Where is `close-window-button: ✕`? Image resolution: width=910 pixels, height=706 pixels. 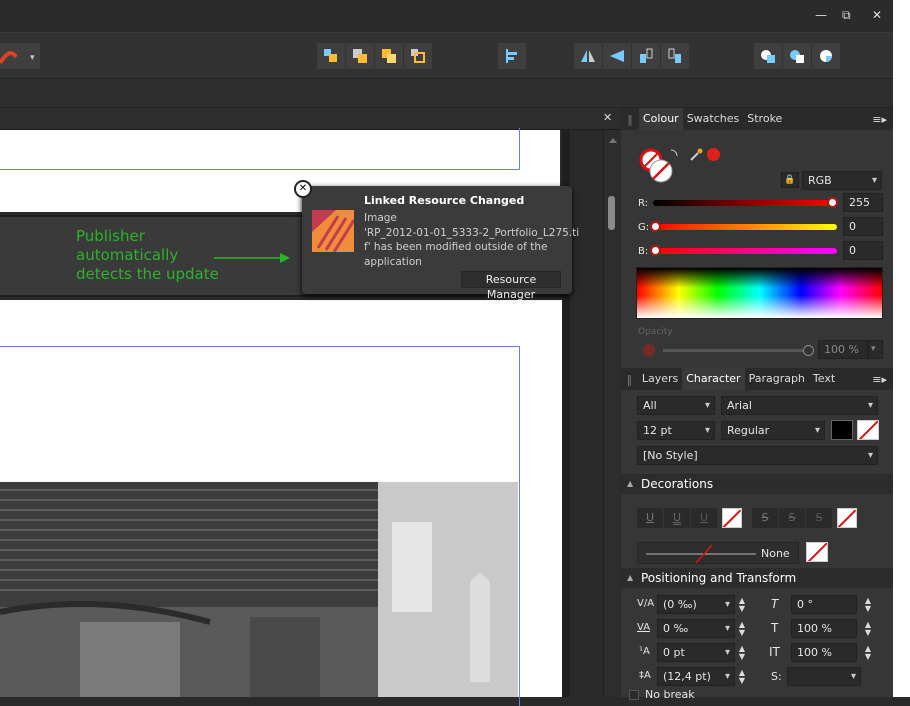
close-window-button: ✕ is located at coordinates (877, 15).